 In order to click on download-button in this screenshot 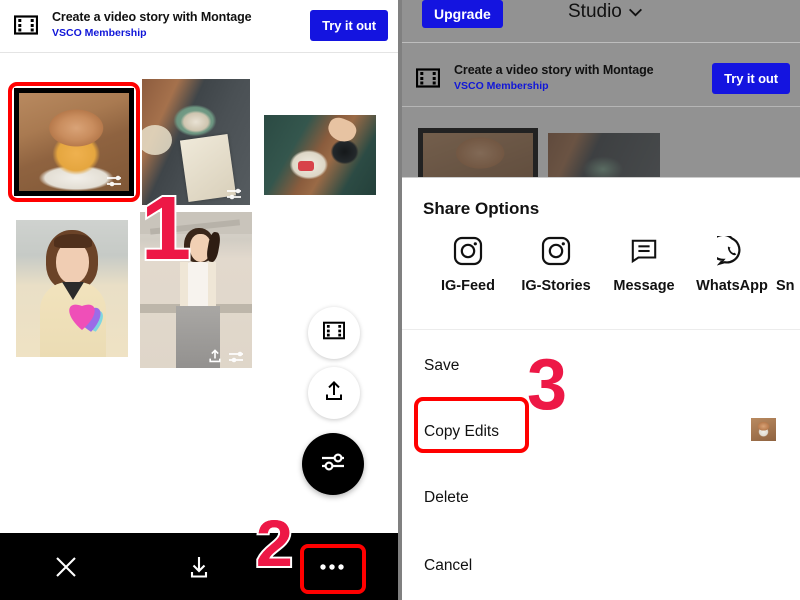, I will do `click(199, 566)`.